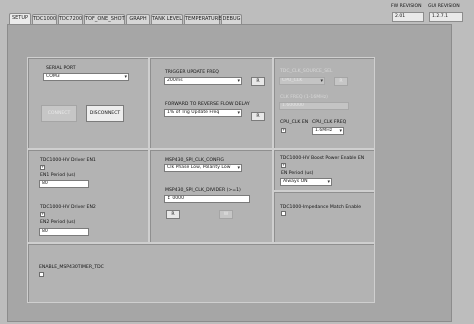 The image size is (474, 324). What do you see at coordinates (283, 213) in the screenshot?
I see `impedance-match-checkbox` at bounding box center [283, 213].